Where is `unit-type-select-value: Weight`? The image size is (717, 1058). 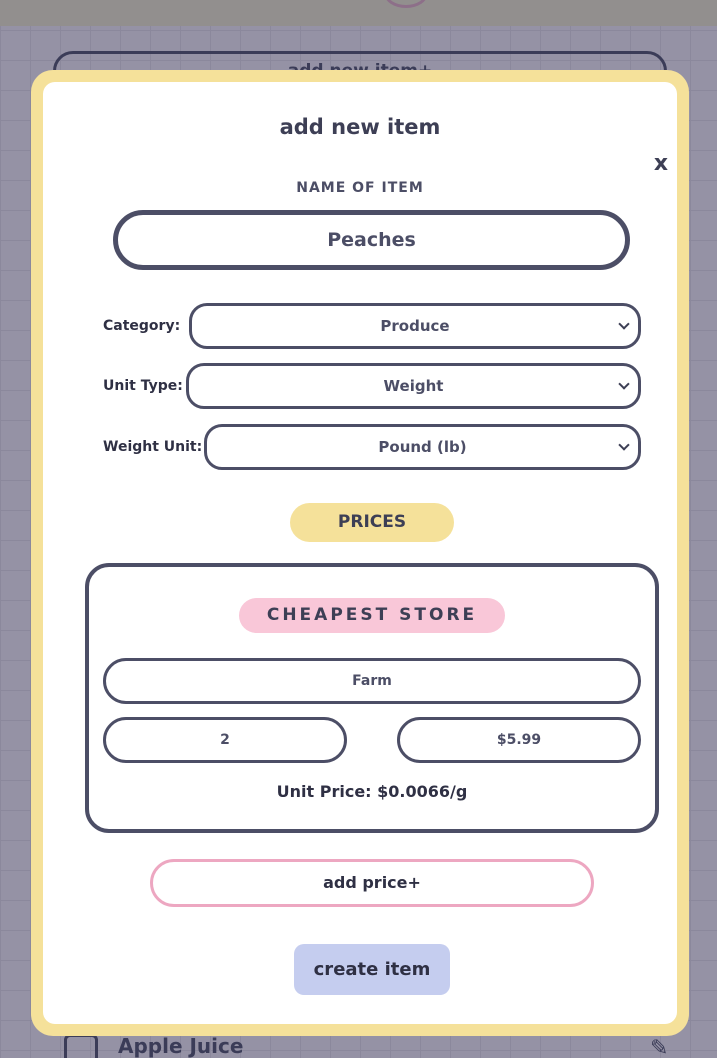 unit-type-select-value: Weight is located at coordinates (413, 386).